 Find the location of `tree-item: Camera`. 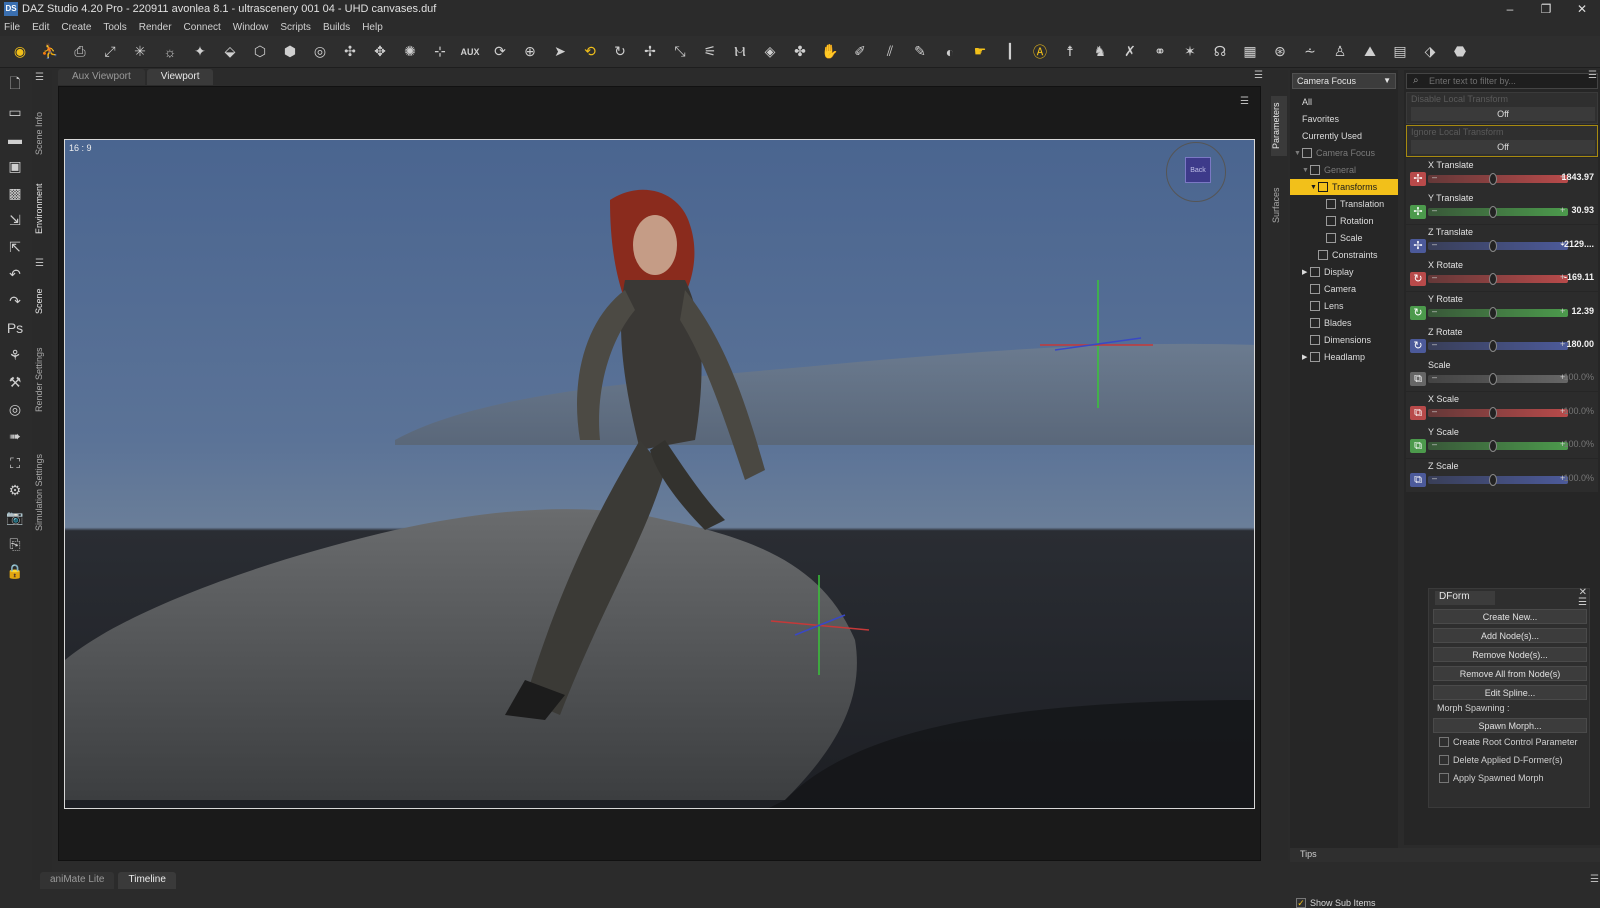

tree-item: Camera is located at coordinates (1344, 289).